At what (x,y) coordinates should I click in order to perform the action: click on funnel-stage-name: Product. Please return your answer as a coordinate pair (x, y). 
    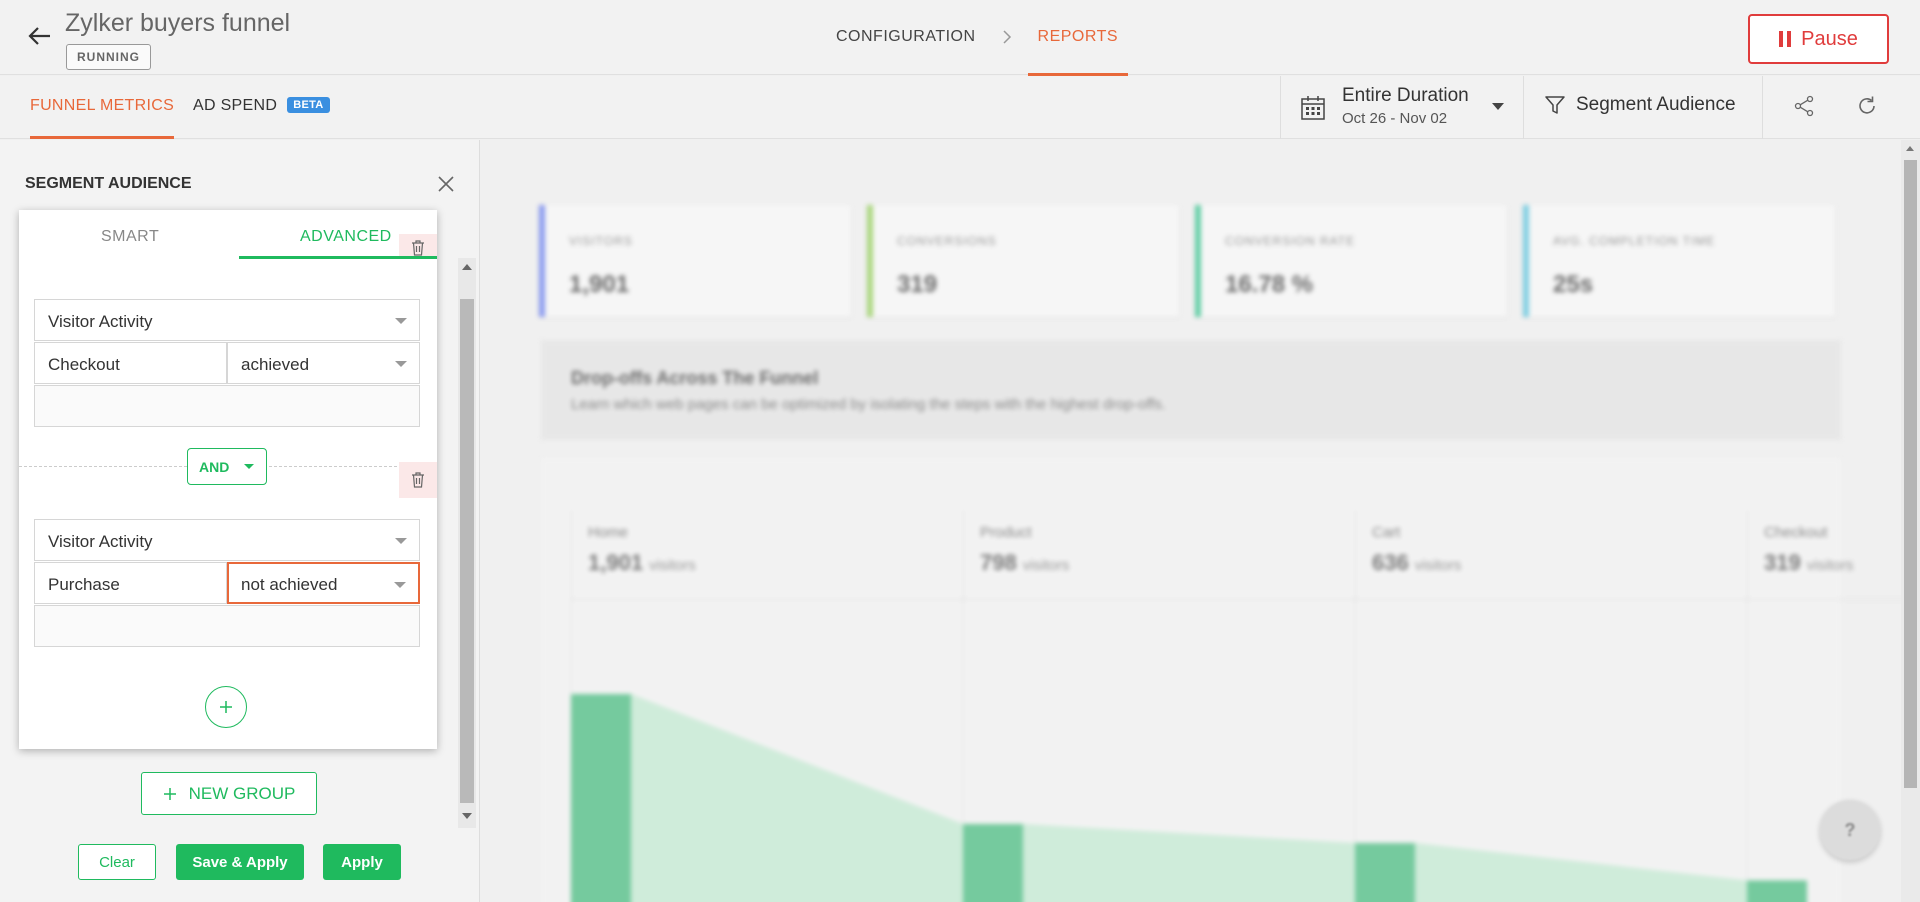
    Looking at the image, I should click on (1006, 532).